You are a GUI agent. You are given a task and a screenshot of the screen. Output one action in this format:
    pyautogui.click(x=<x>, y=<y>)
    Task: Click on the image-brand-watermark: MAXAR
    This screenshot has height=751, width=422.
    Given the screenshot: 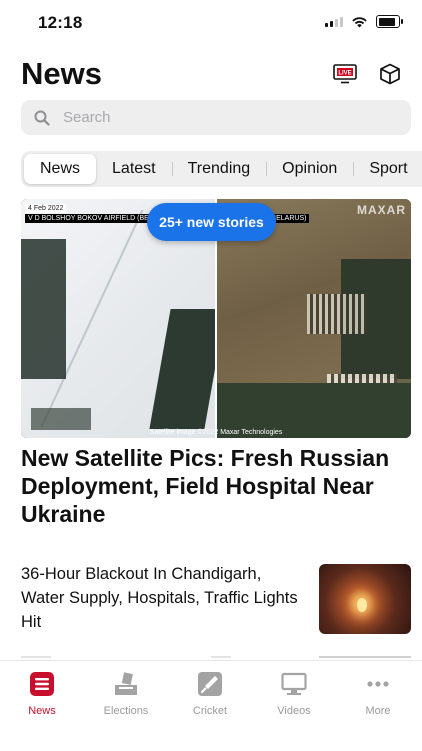 What is the action you would take?
    pyautogui.click(x=381, y=210)
    